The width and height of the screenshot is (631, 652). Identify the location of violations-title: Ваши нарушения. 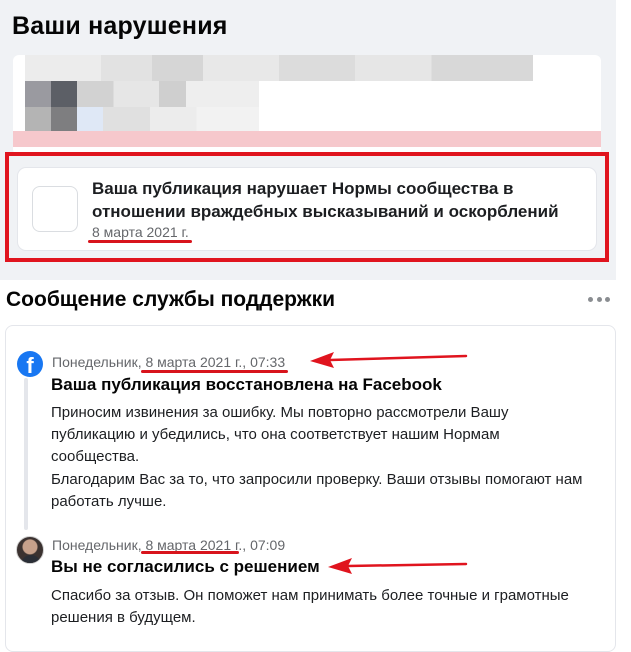
(120, 26).